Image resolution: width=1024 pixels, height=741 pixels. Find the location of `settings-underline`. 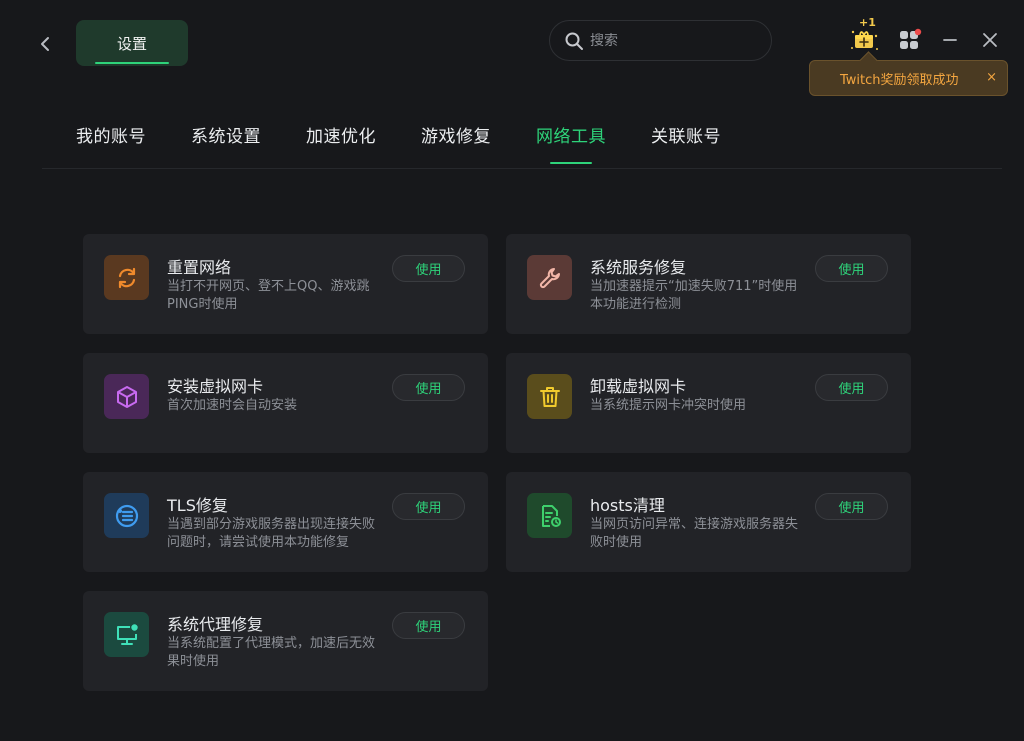

settings-underline is located at coordinates (132, 63).